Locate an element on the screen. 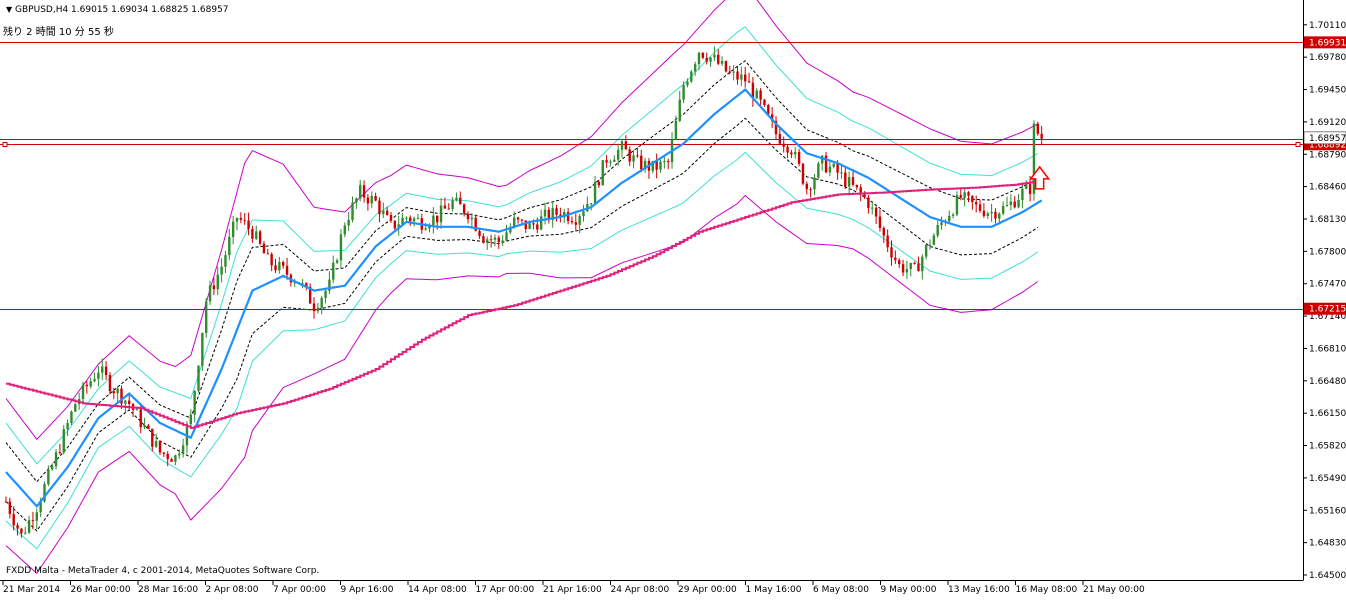  y-tick-label: 1.64500 is located at coordinates (1327, 576).